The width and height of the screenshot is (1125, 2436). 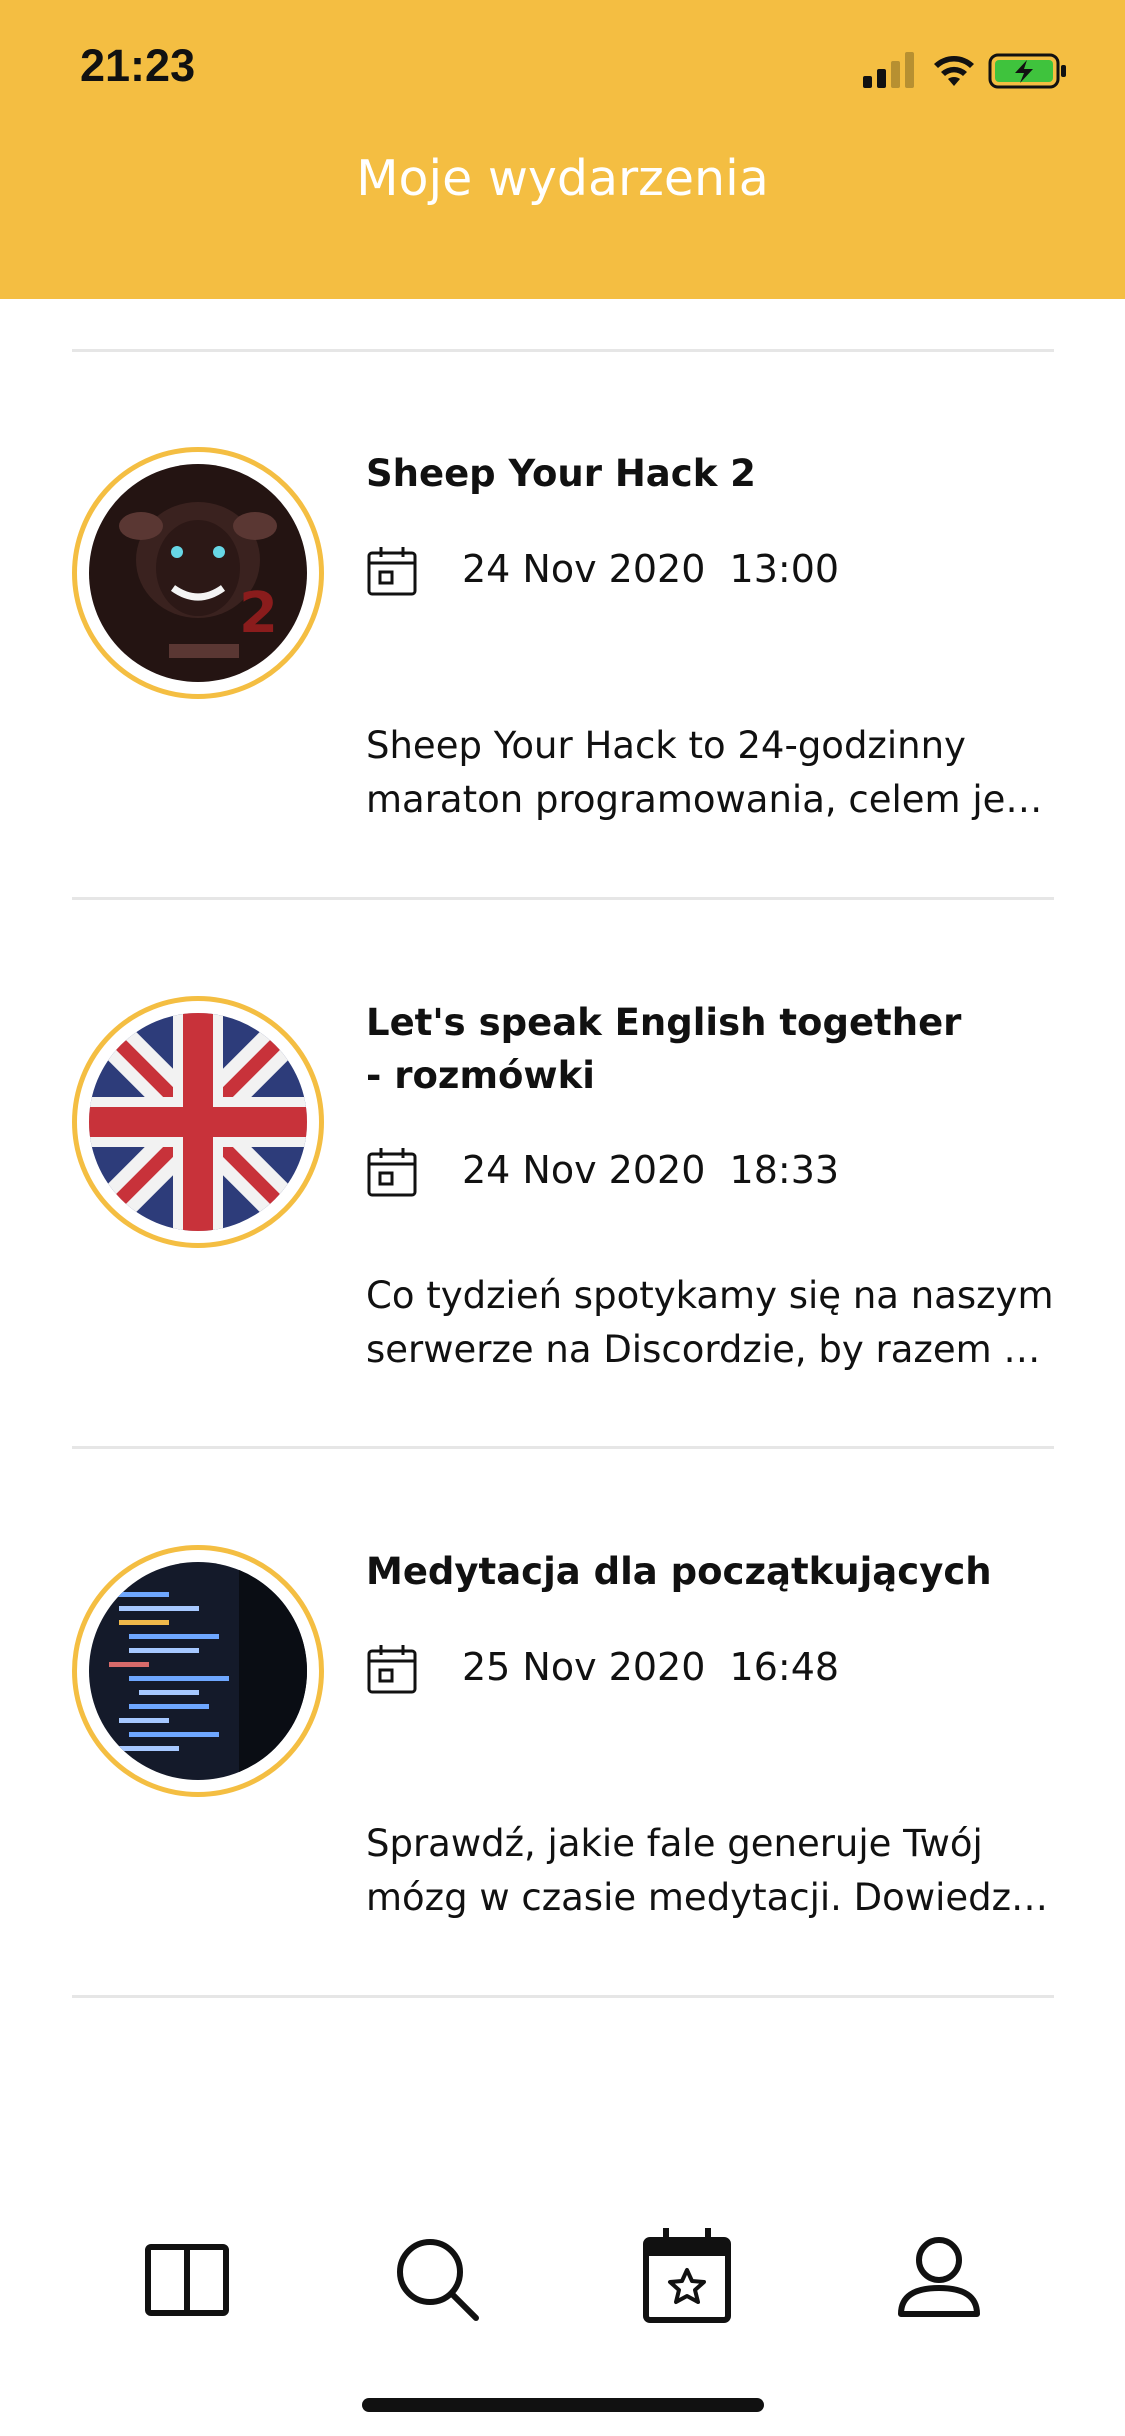 I want to click on tab-my-events, so click(x=687, y=2275).